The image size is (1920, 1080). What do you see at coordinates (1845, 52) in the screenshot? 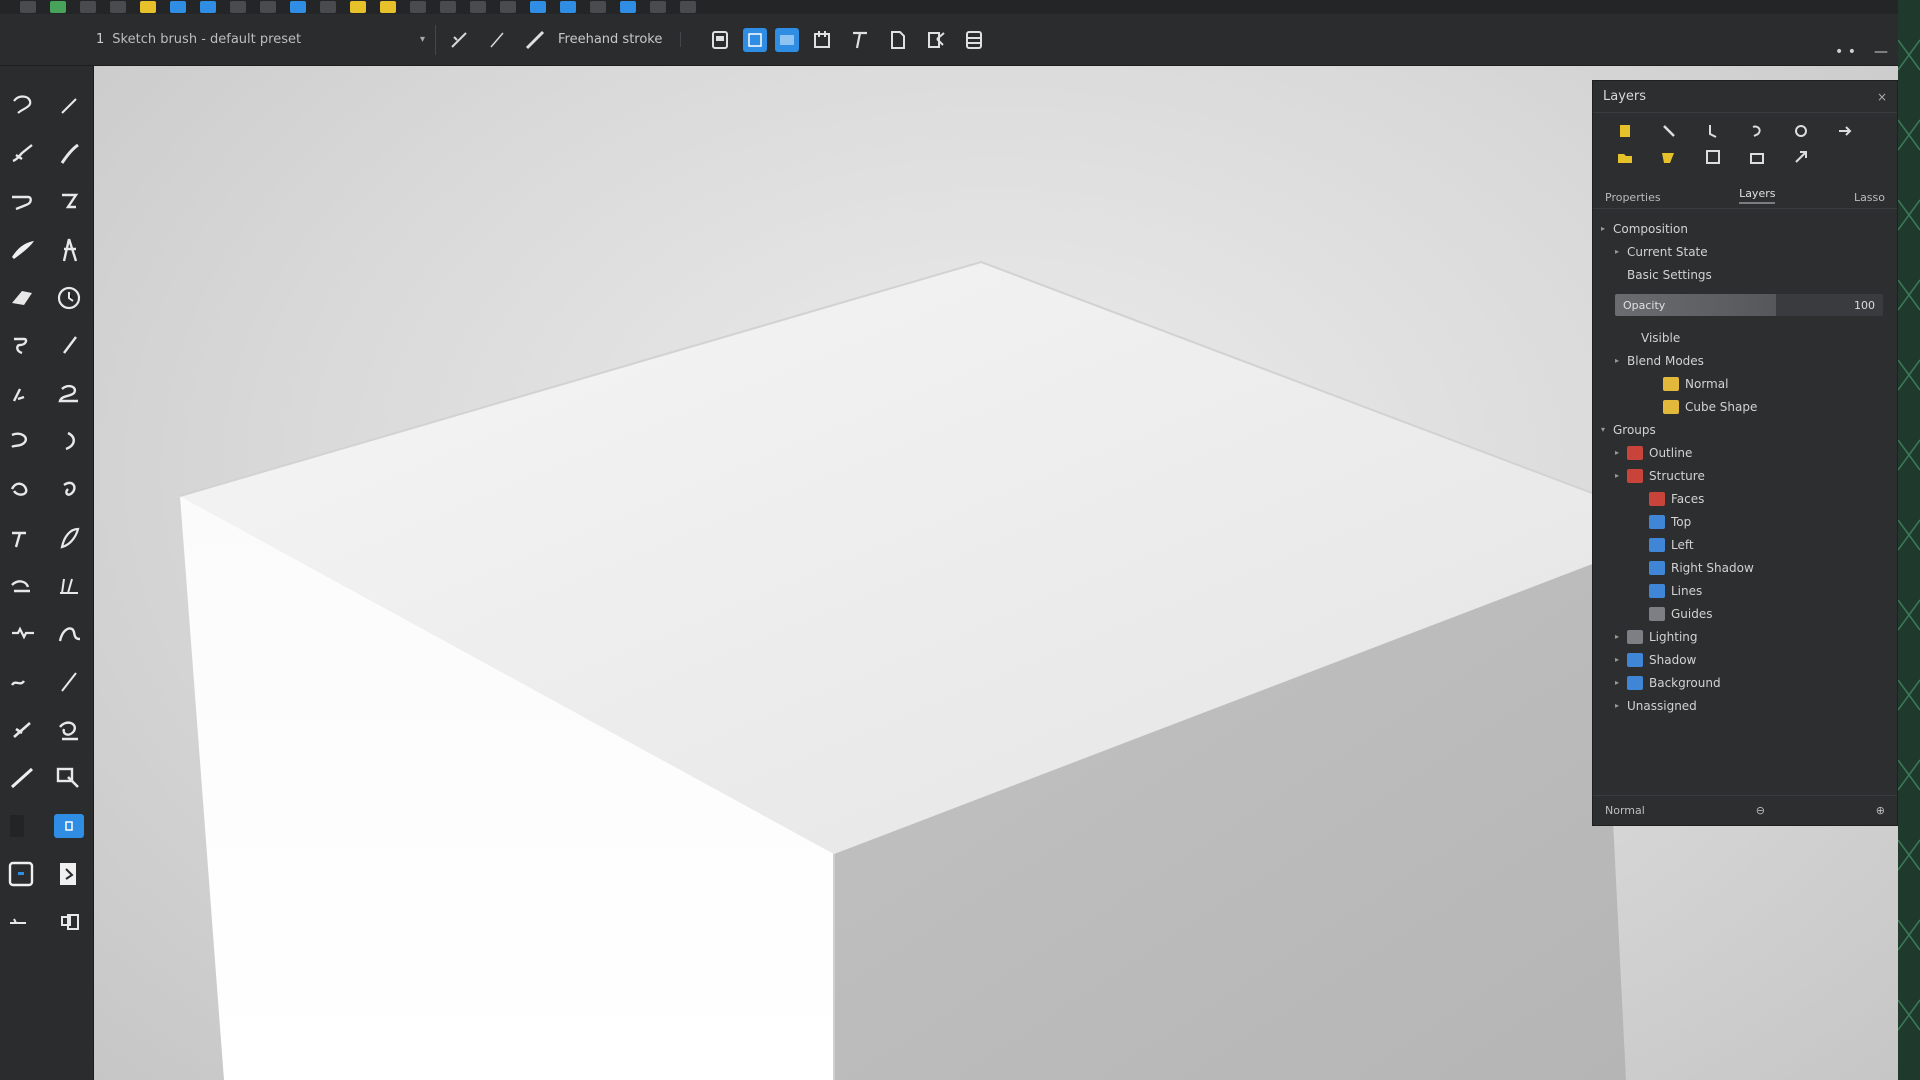
I see `more-button: • •` at bounding box center [1845, 52].